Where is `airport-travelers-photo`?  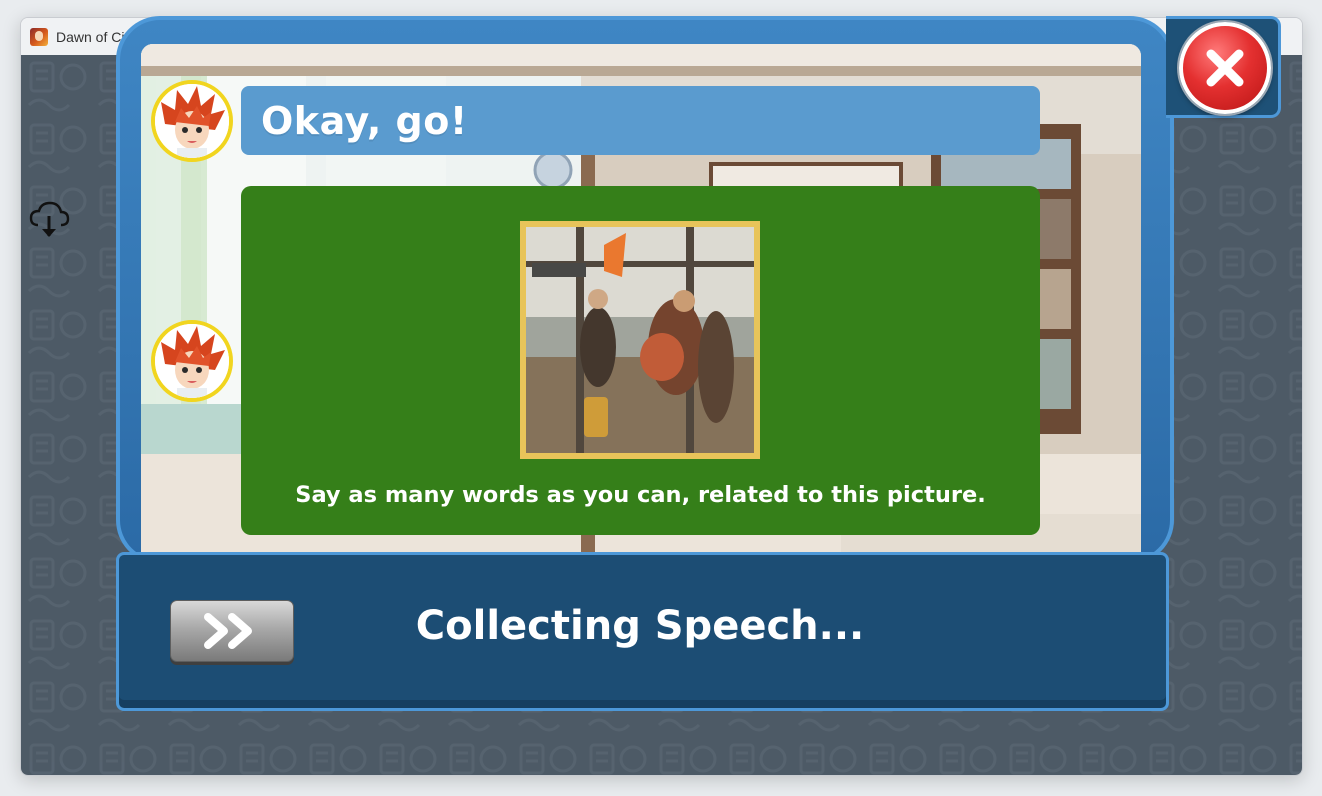 airport-travelers-photo is located at coordinates (640, 340).